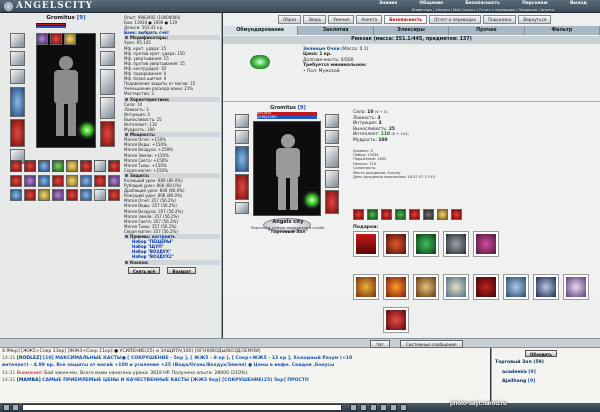  What do you see at coordinates (107, 108) in the screenshot?
I see `leggings-slot` at bounding box center [107, 108].